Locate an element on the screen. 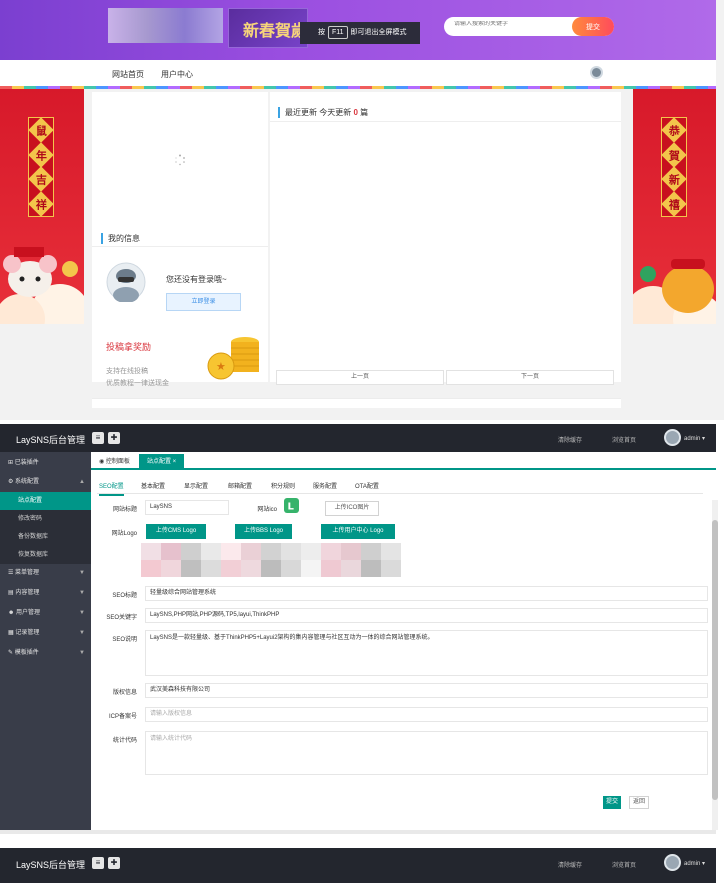  config-tab-email: 邮箱配置 is located at coordinates (240, 485).